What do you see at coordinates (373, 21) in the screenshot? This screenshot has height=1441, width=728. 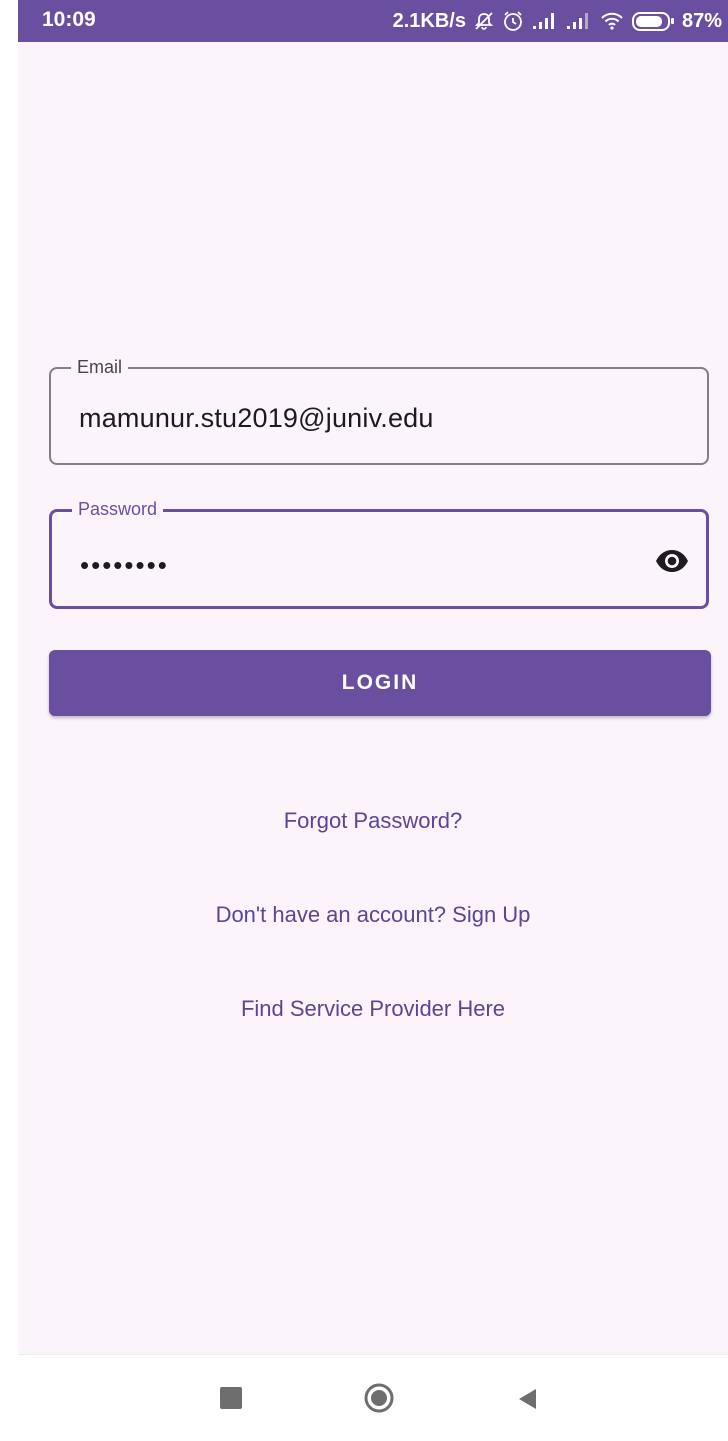 I see `status-bar: 10:09 2.1KB/s 87%` at bounding box center [373, 21].